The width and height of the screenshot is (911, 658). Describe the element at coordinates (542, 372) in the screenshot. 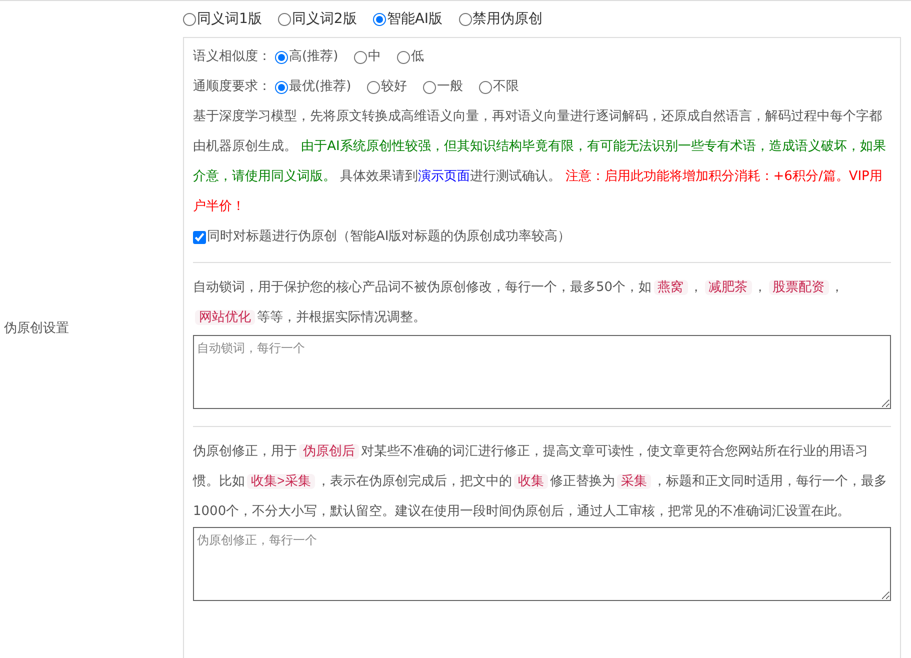

I see `lock-words-field: 自动锁词，每行一个` at that location.